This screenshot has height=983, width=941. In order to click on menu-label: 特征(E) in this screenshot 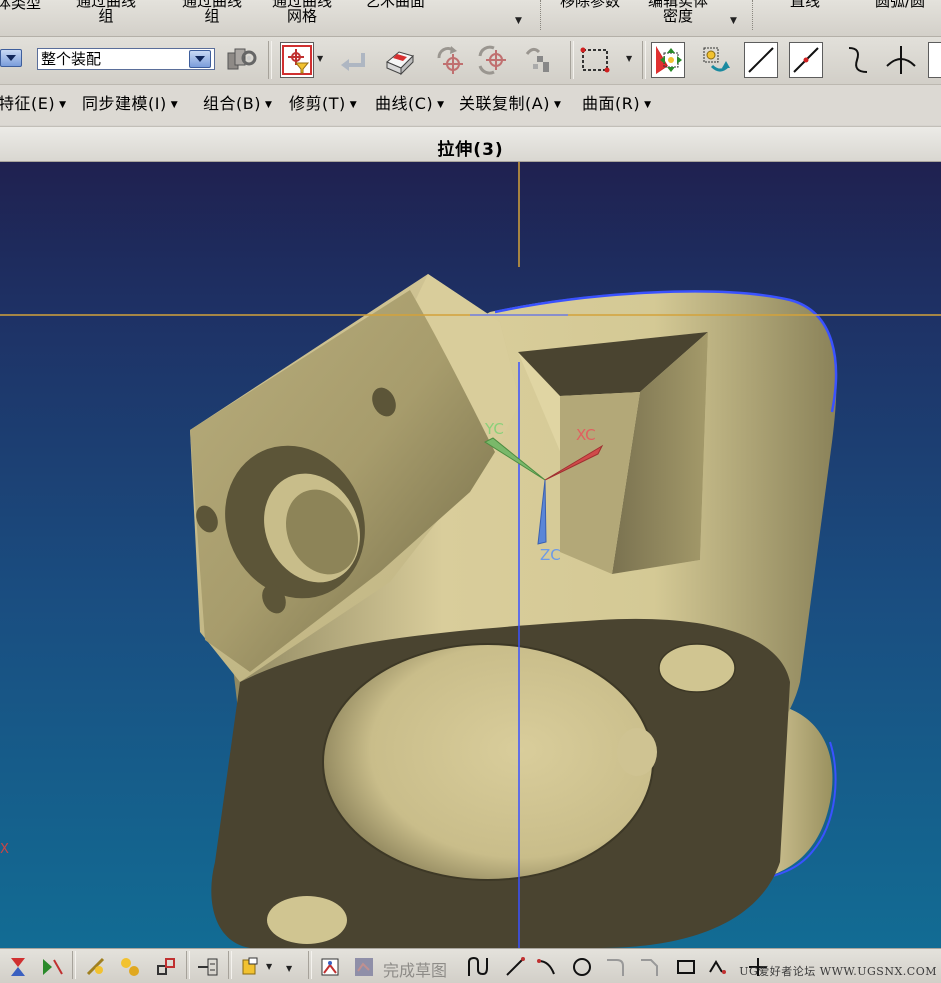, I will do `click(28, 103)`.